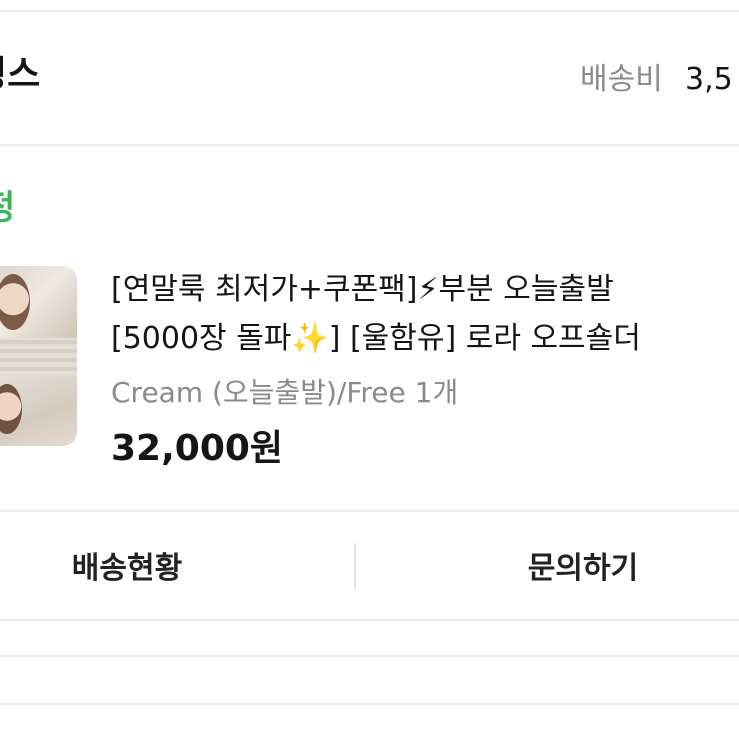  What do you see at coordinates (369, 704) in the screenshot?
I see `bottom-divider` at bounding box center [369, 704].